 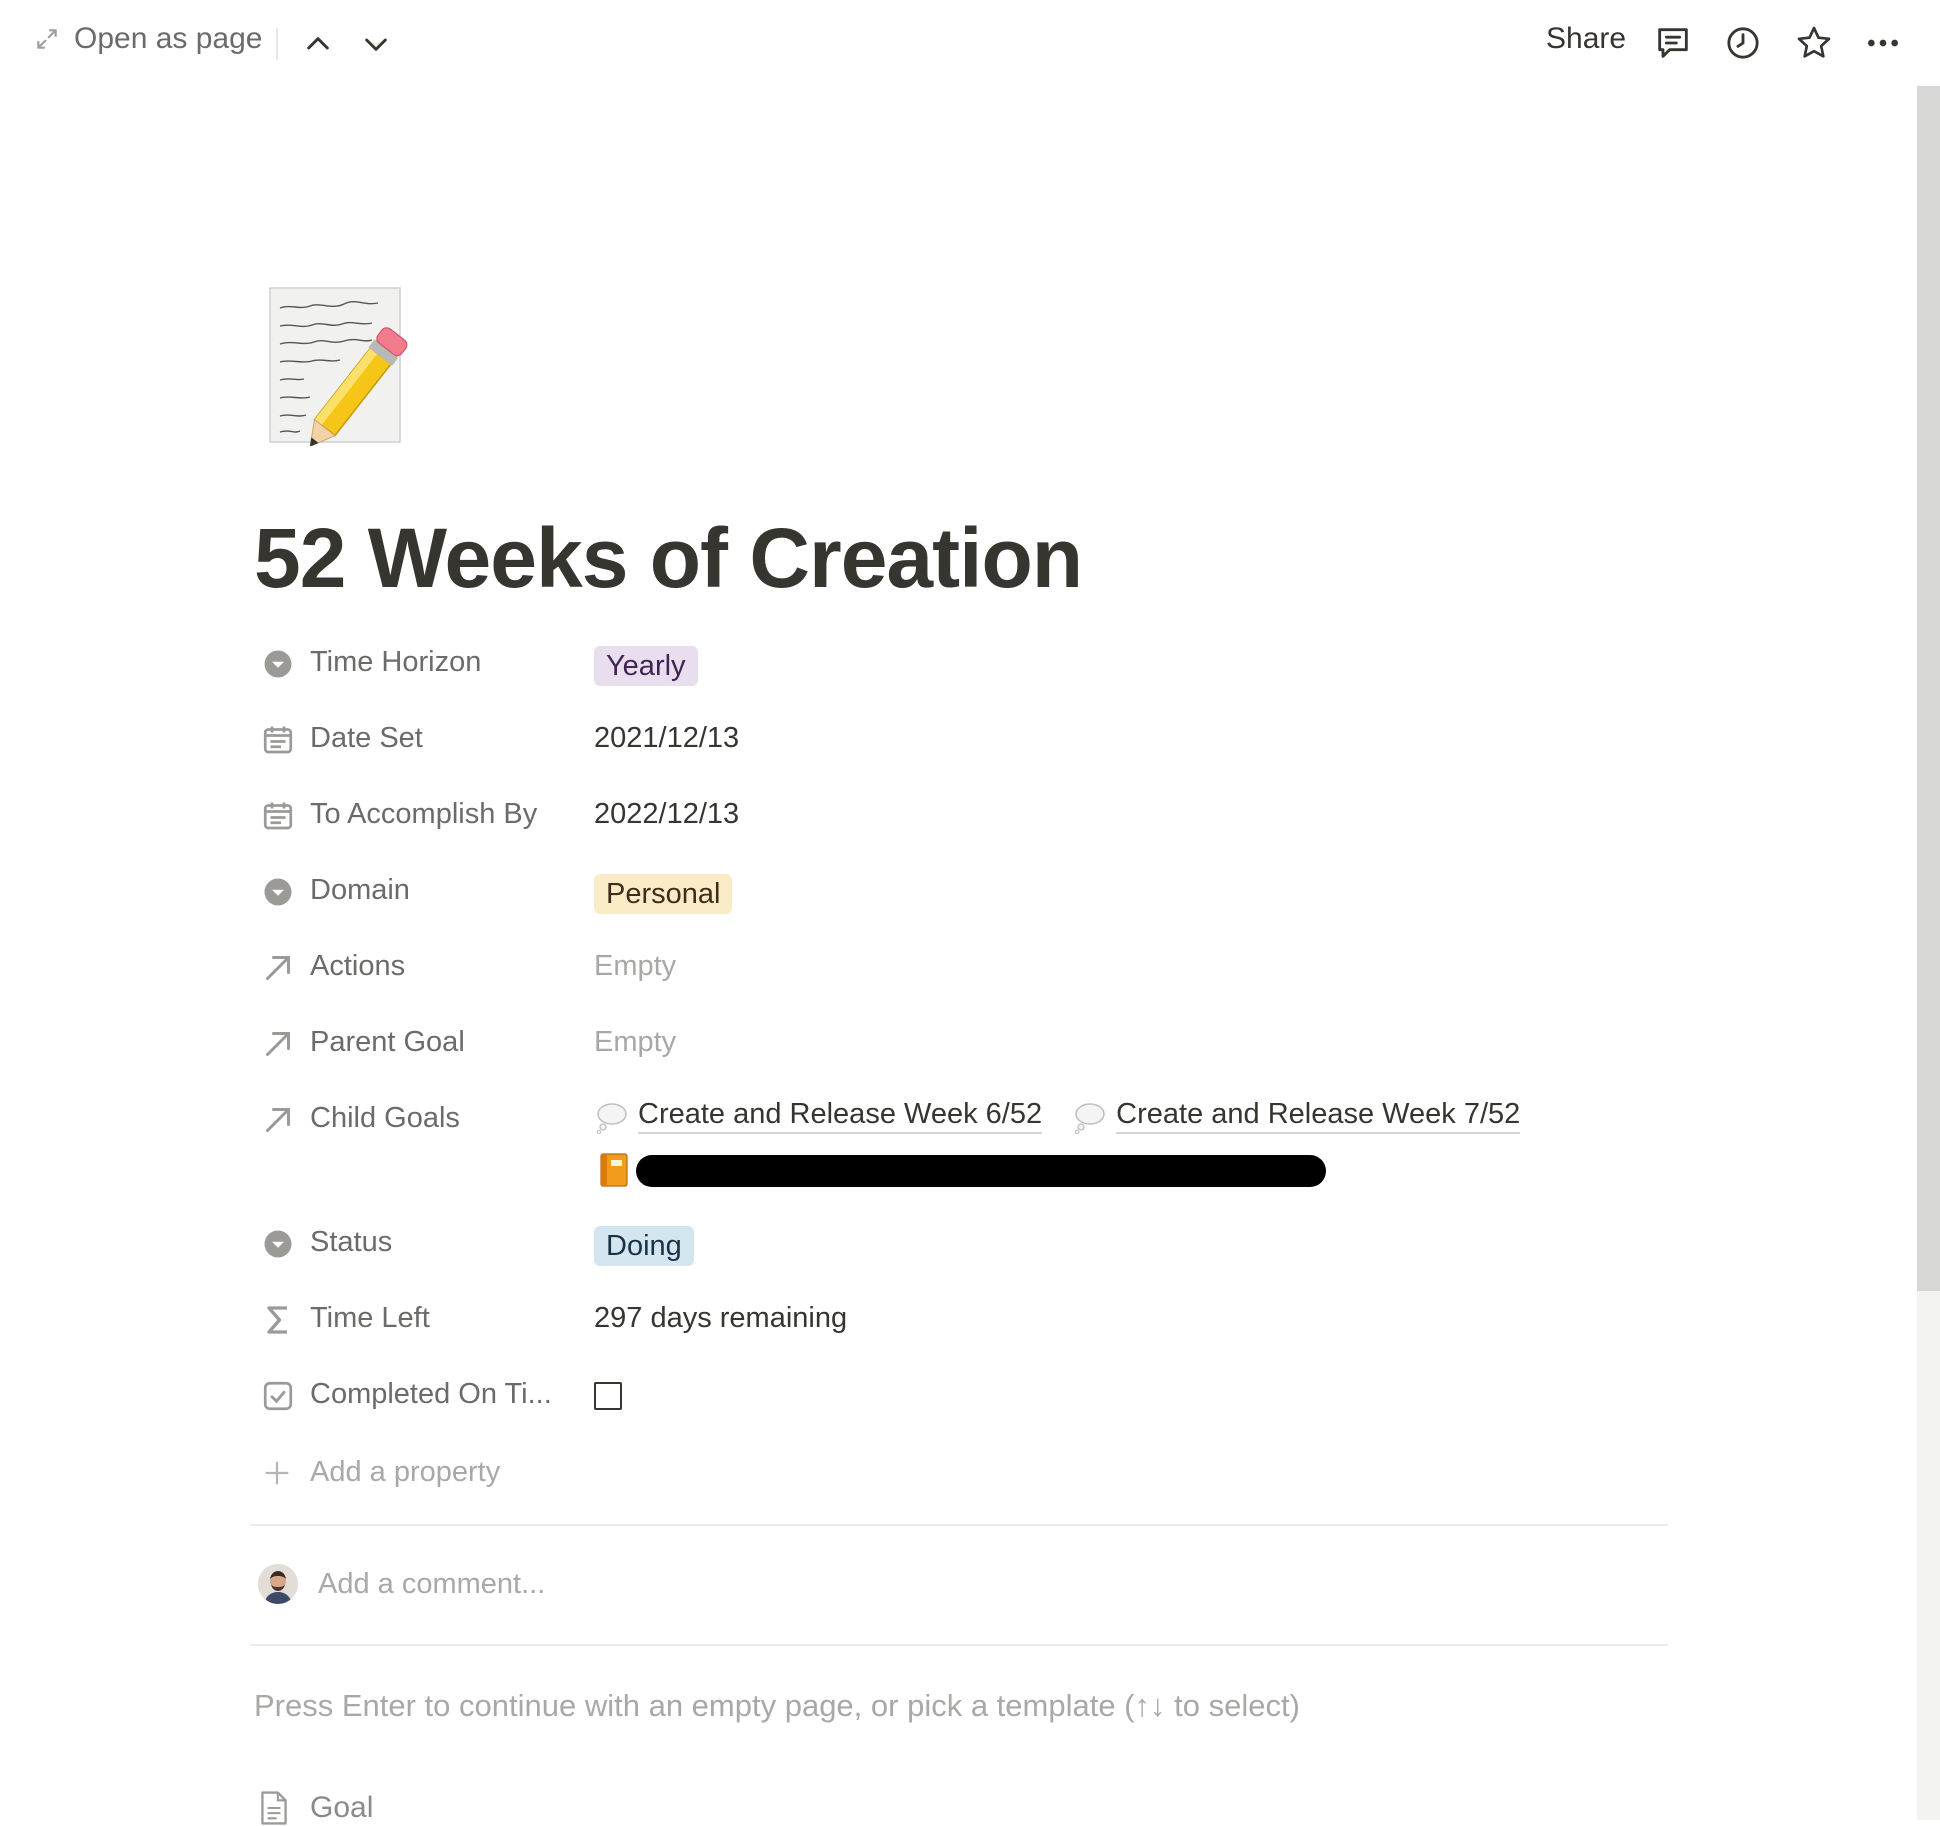 What do you see at coordinates (395, 662) in the screenshot?
I see `property-label: Time Horizon` at bounding box center [395, 662].